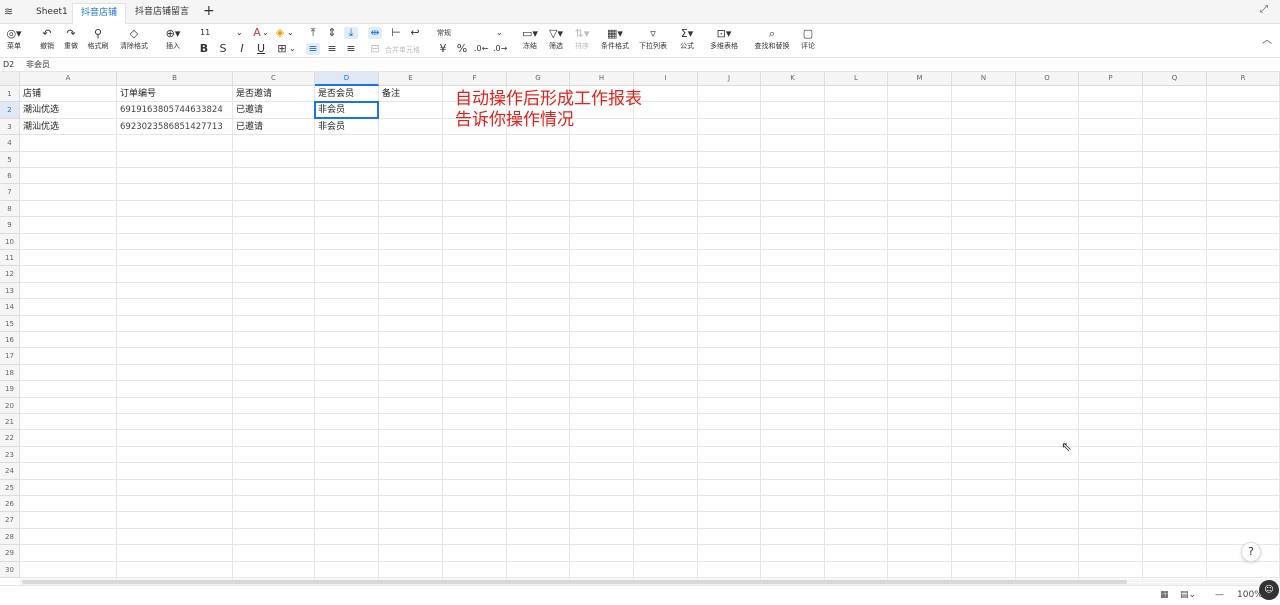 This screenshot has width=1280, height=605. Describe the element at coordinates (351, 33) in the screenshot. I see `align-bottom-icon: ⤓` at that location.